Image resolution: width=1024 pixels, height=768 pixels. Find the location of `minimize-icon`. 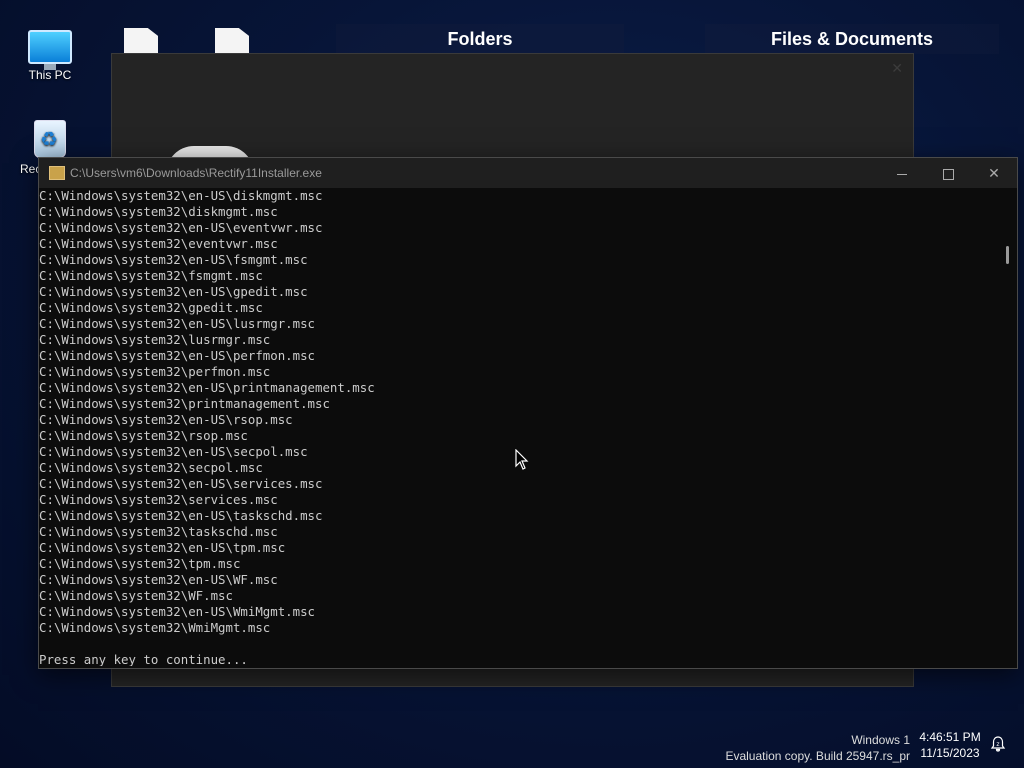

minimize-icon is located at coordinates (902, 174).